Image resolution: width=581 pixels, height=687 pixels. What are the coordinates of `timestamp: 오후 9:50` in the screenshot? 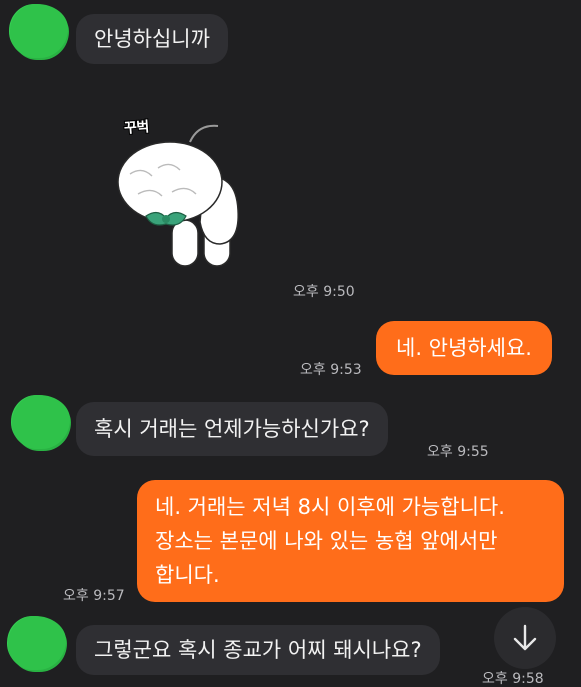 It's located at (324, 292).